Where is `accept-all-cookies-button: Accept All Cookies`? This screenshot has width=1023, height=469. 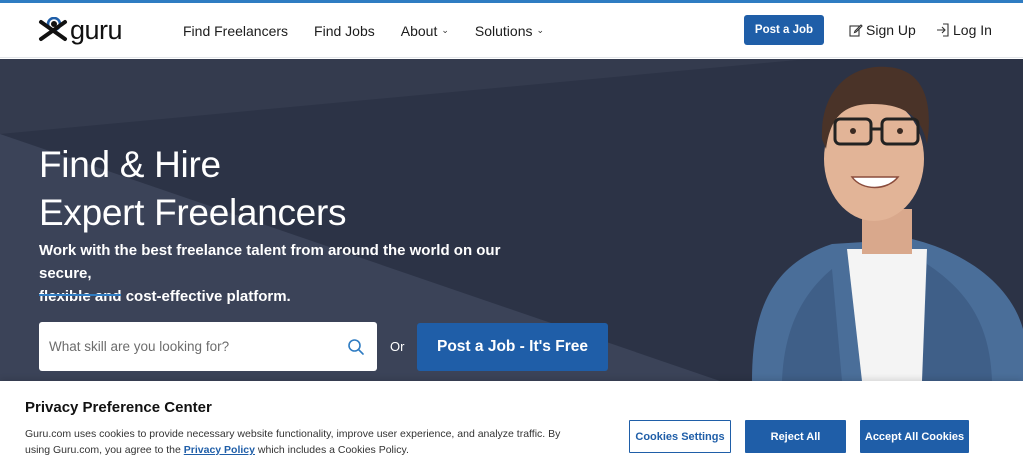
accept-all-cookies-button: Accept All Cookies is located at coordinates (914, 436).